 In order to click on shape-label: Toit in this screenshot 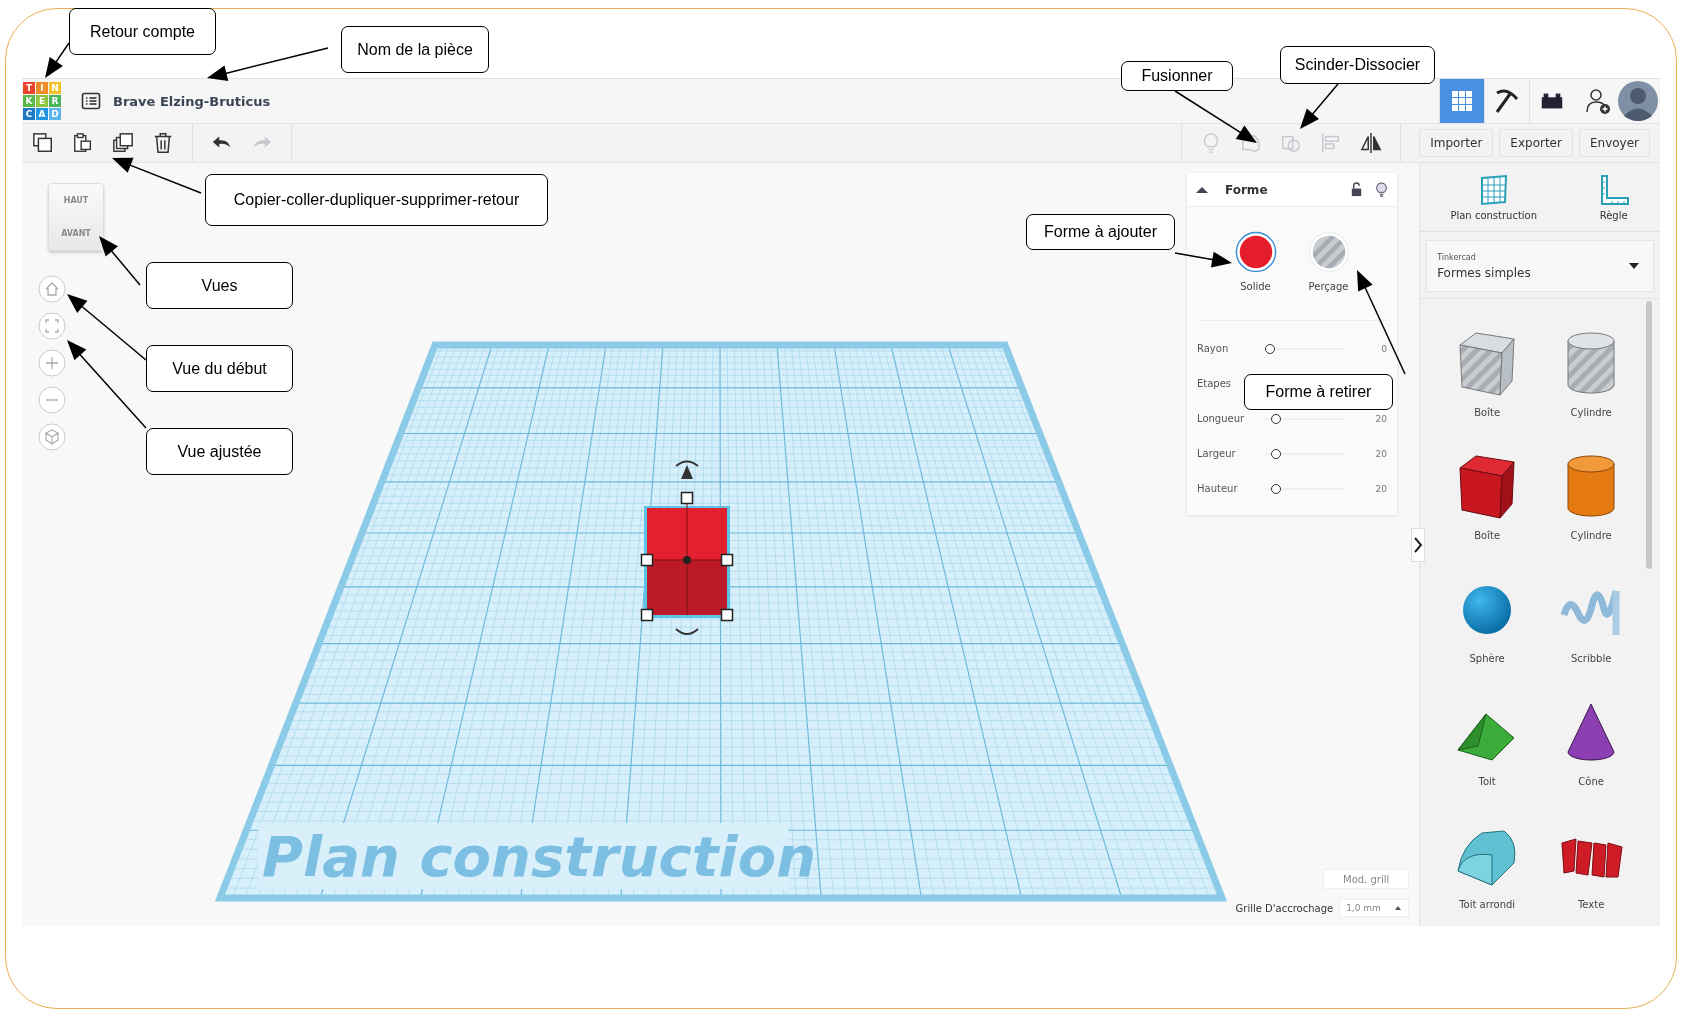, I will do `click(1487, 781)`.